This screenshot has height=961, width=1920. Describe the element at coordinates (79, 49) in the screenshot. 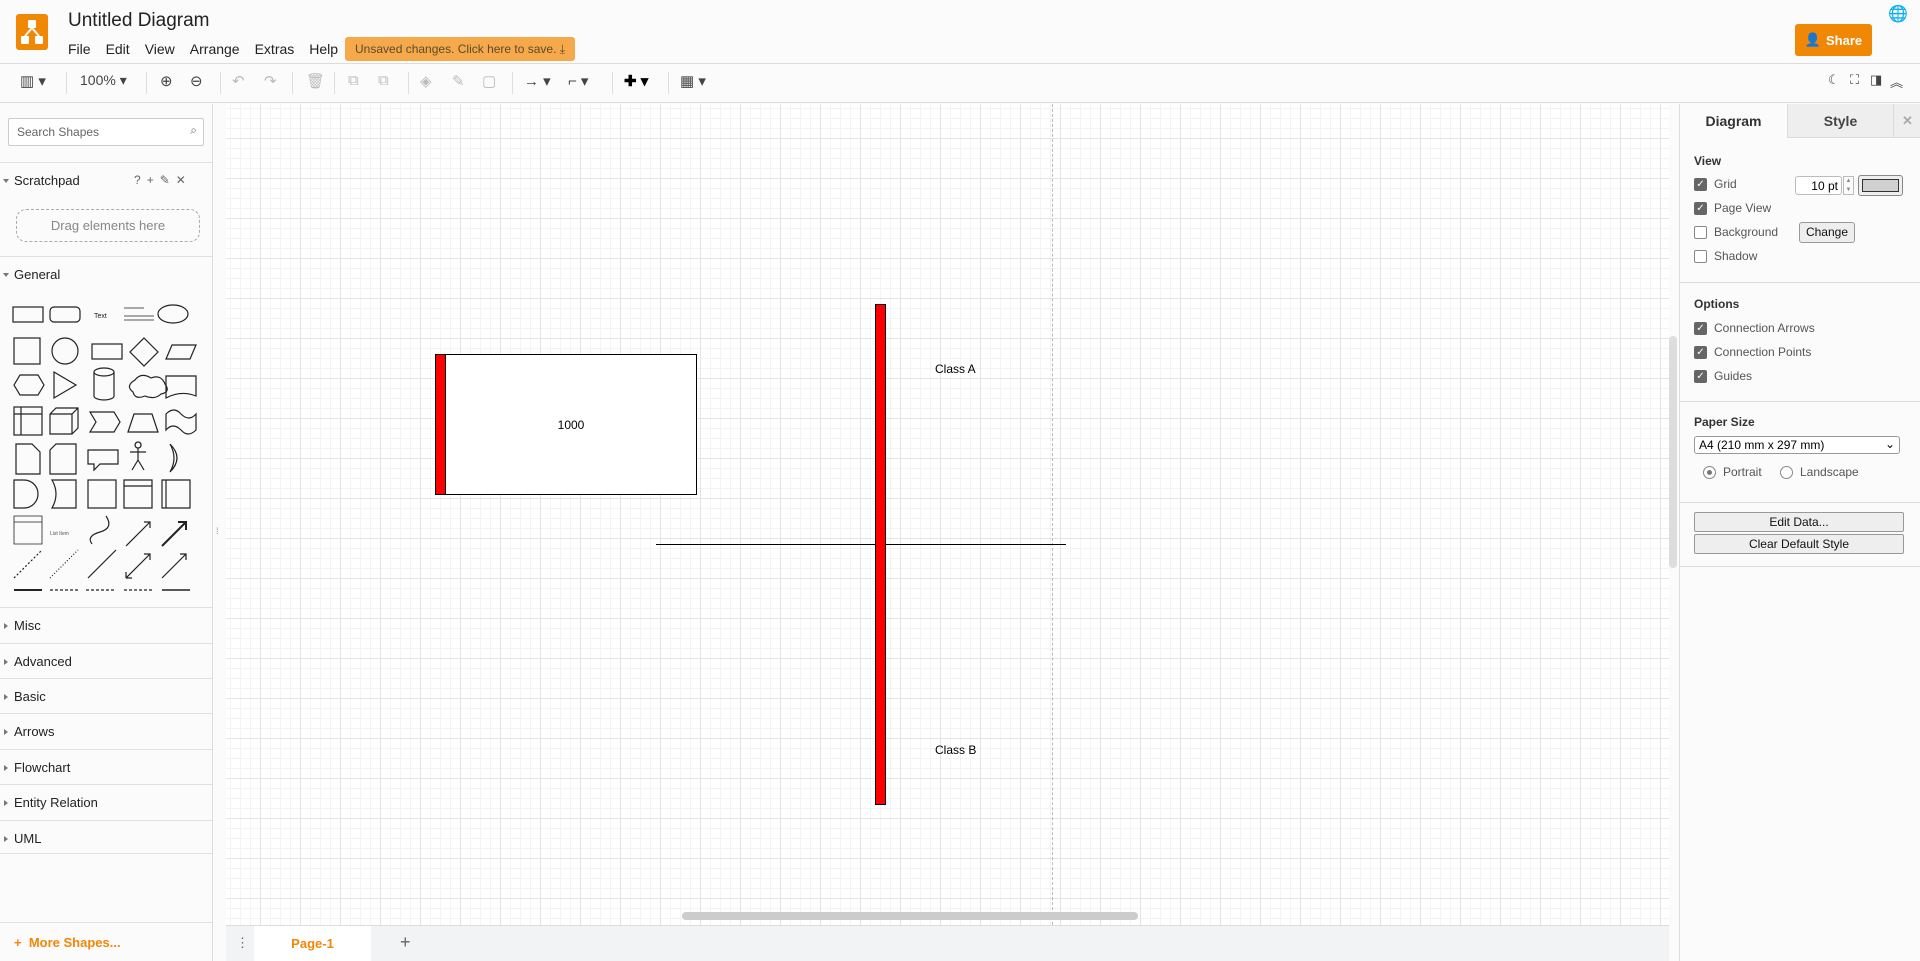

I see `menu-file: File` at that location.